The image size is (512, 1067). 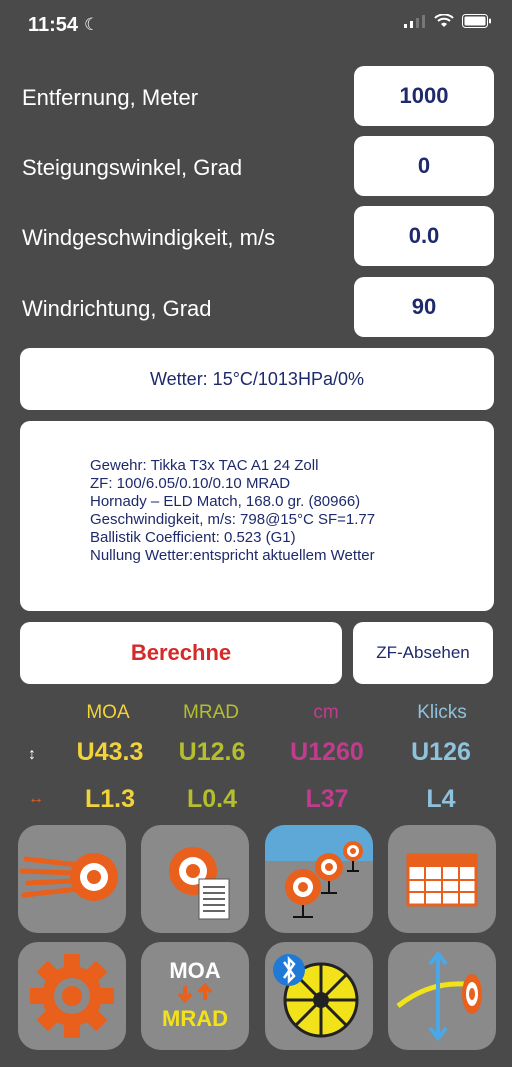 What do you see at coordinates (212, 752) in the screenshot?
I see `vertical-mrad: U12.6` at bounding box center [212, 752].